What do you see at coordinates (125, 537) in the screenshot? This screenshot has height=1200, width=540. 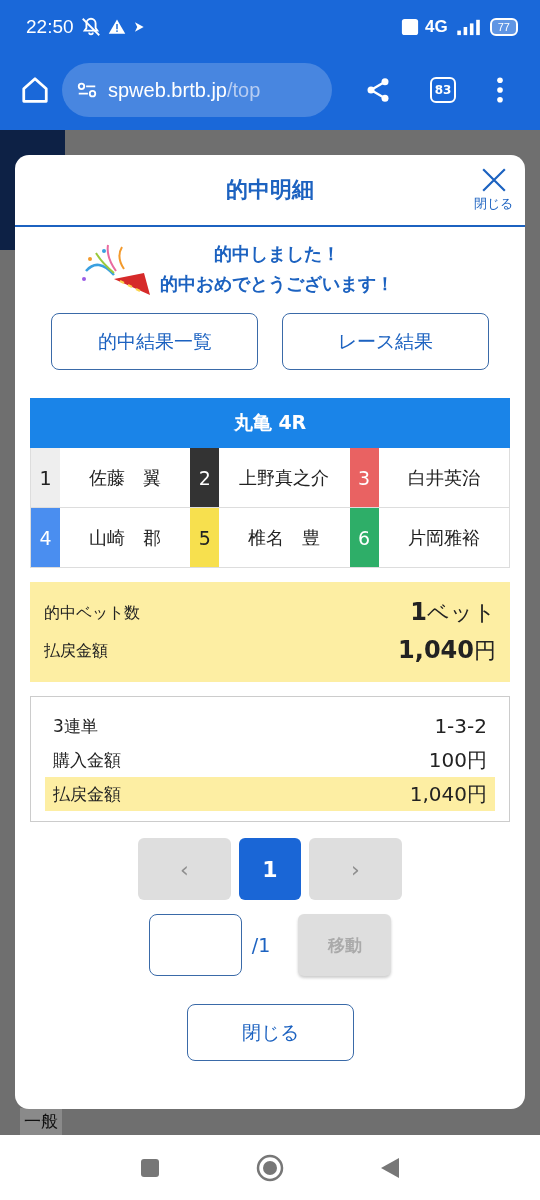 I see `racer-name: 山崎 郡` at bounding box center [125, 537].